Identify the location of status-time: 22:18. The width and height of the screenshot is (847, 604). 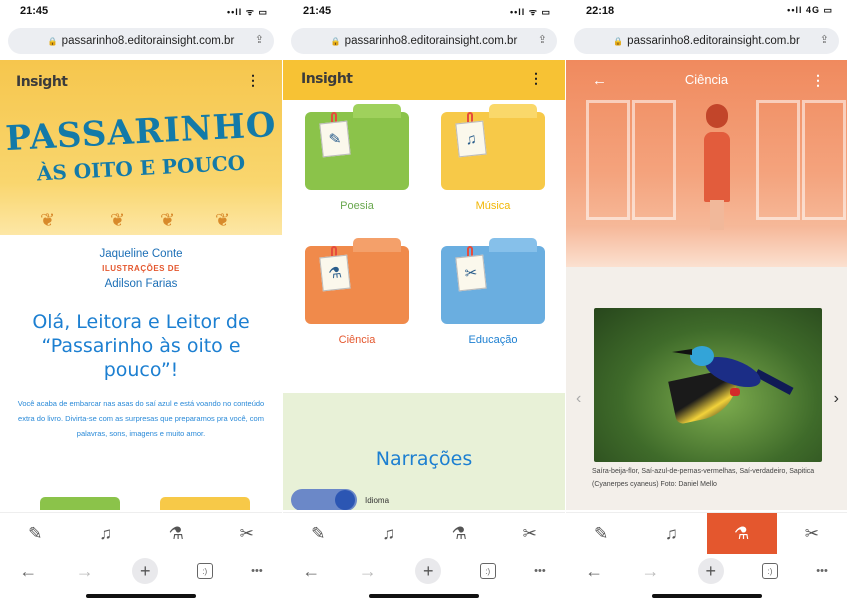
(600, 11).